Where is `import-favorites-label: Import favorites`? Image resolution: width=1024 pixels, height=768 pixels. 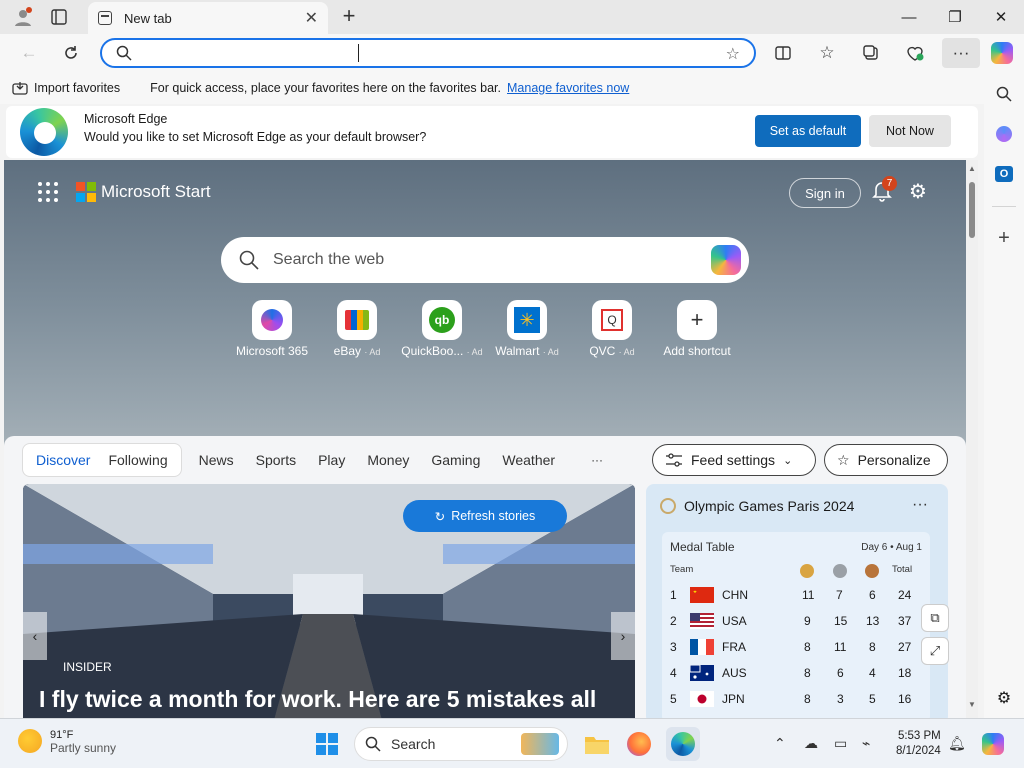
import-favorites-label: Import favorites is located at coordinates (77, 88).